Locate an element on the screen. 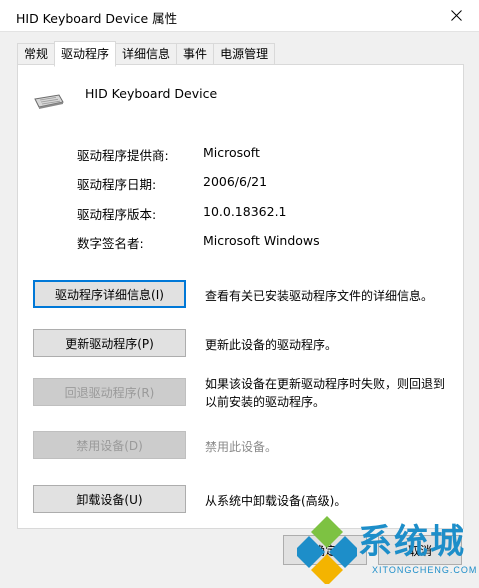 This screenshot has height=588, width=479. close-button is located at coordinates (456, 15).